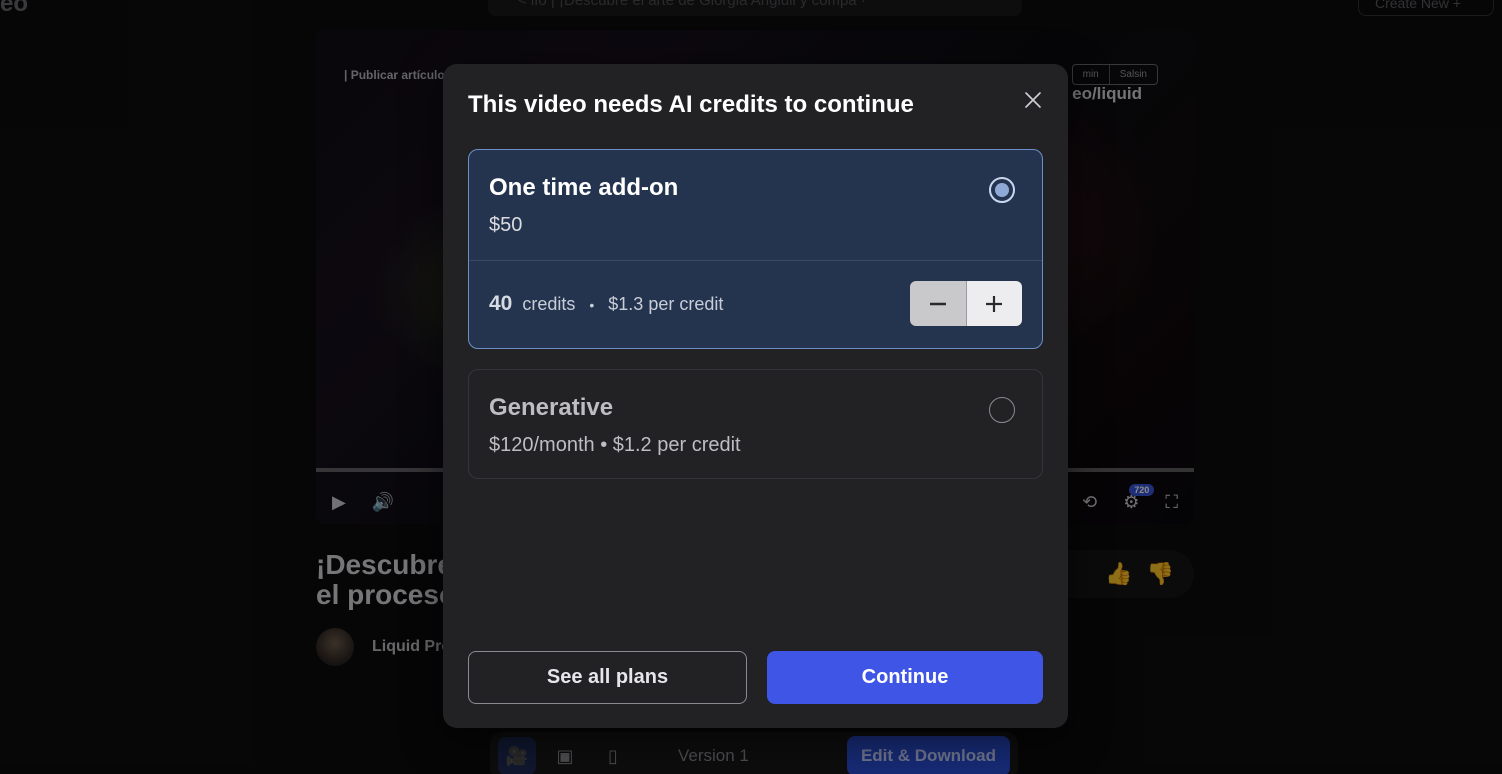 Image resolution: width=1502 pixels, height=774 pixels. What do you see at coordinates (584, 187) in the screenshot?
I see `plan-name: One time add-on` at bounding box center [584, 187].